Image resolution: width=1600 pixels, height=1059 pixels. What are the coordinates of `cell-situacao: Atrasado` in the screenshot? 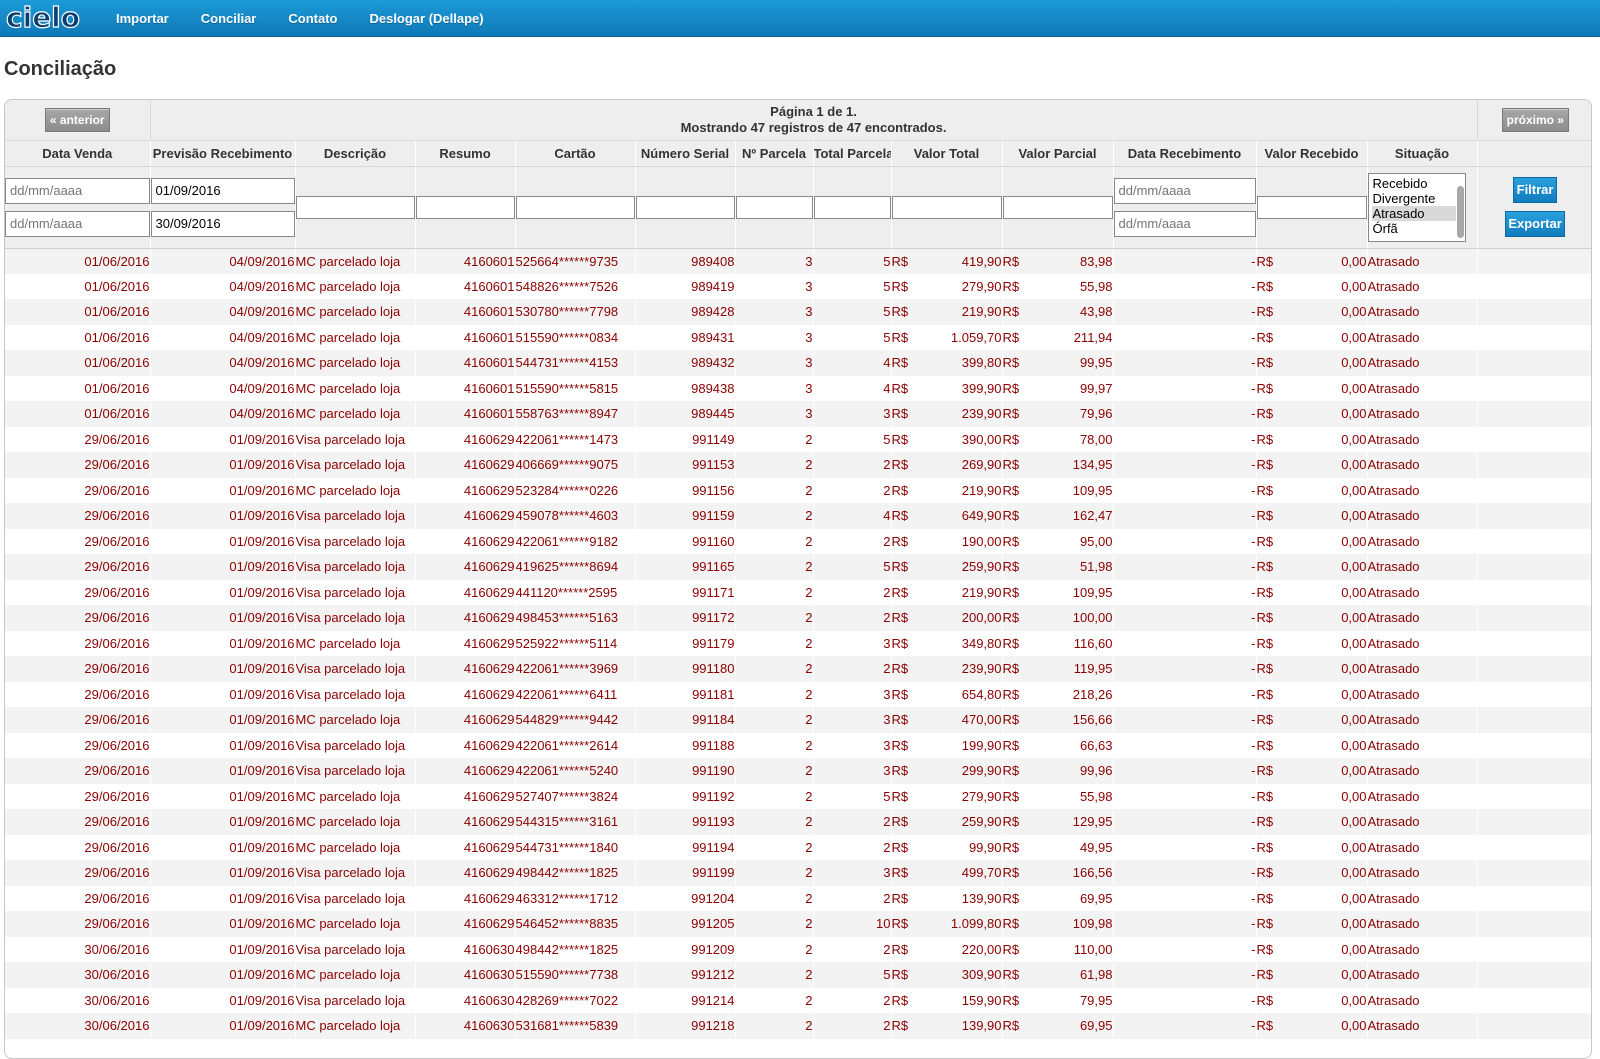 It's located at (1422, 669).